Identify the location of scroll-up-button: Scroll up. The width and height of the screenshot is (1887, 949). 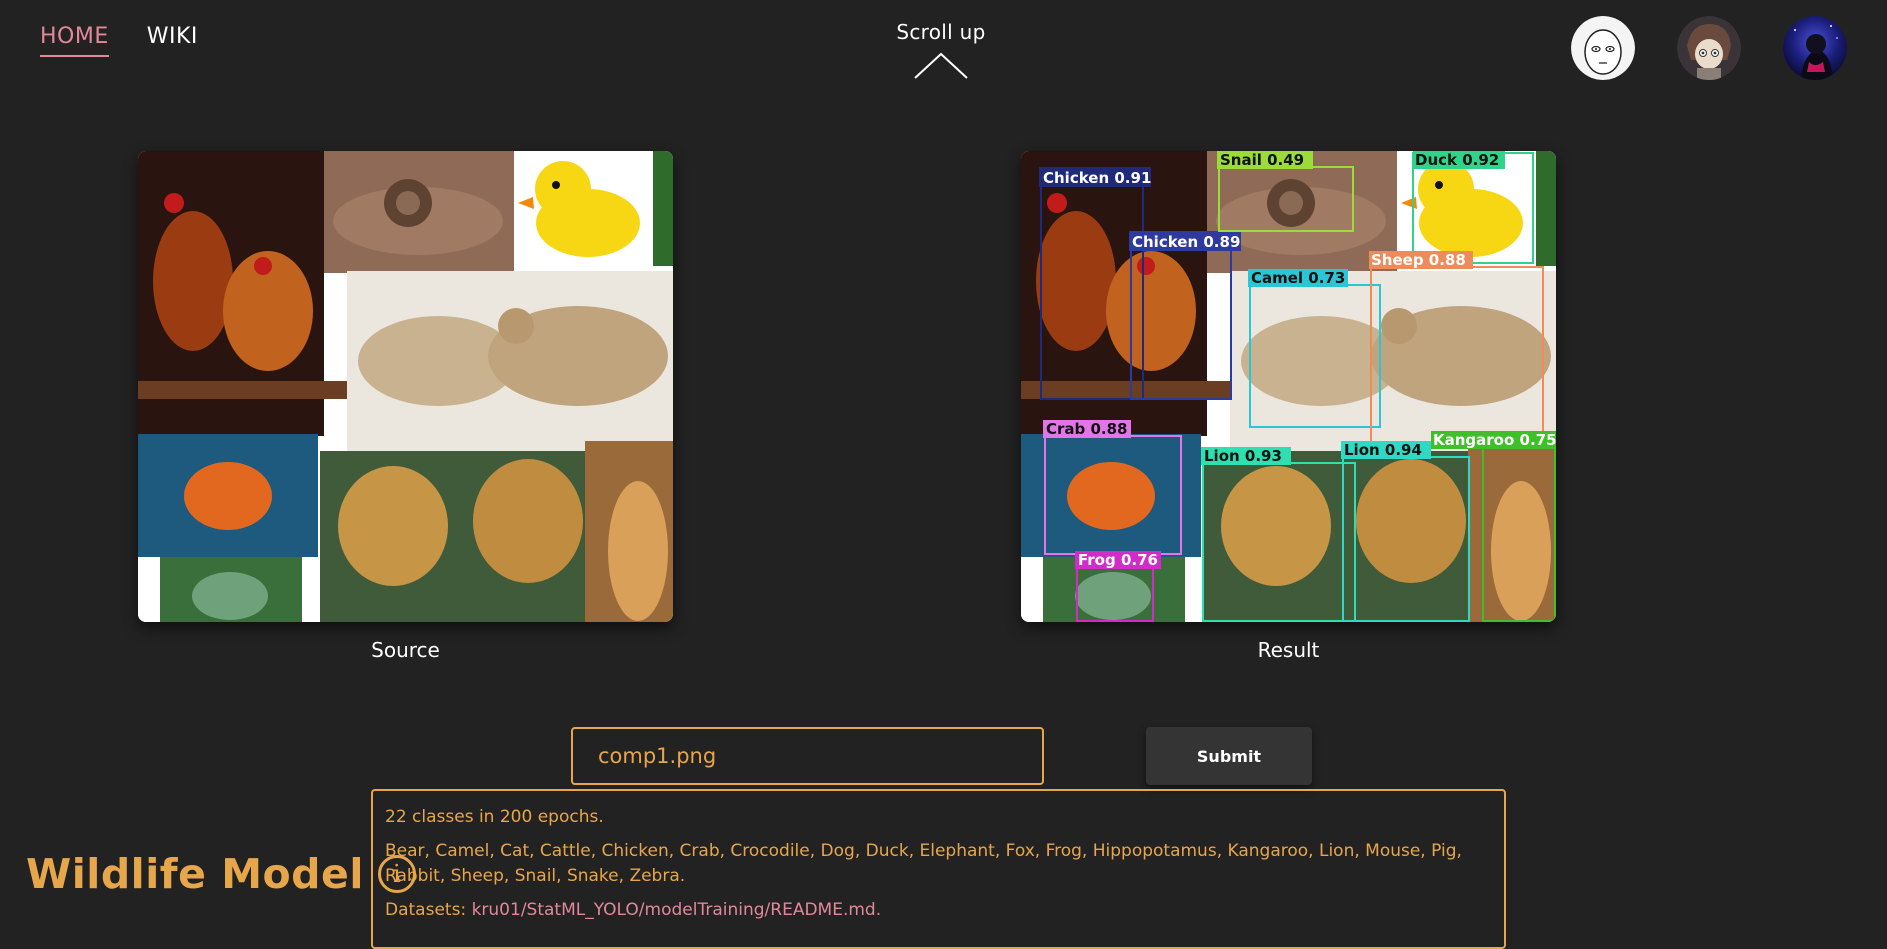
(941, 50).